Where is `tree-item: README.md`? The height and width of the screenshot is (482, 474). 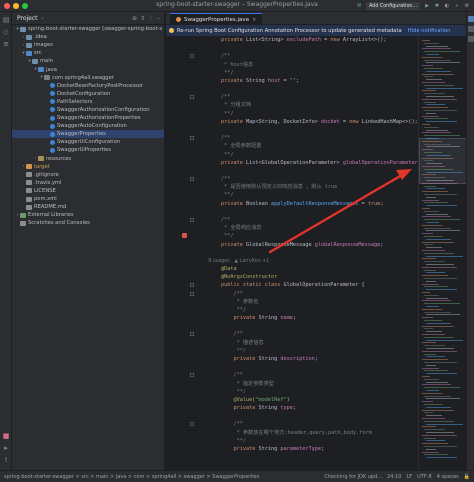
tree-item: README.md is located at coordinates (88, 207).